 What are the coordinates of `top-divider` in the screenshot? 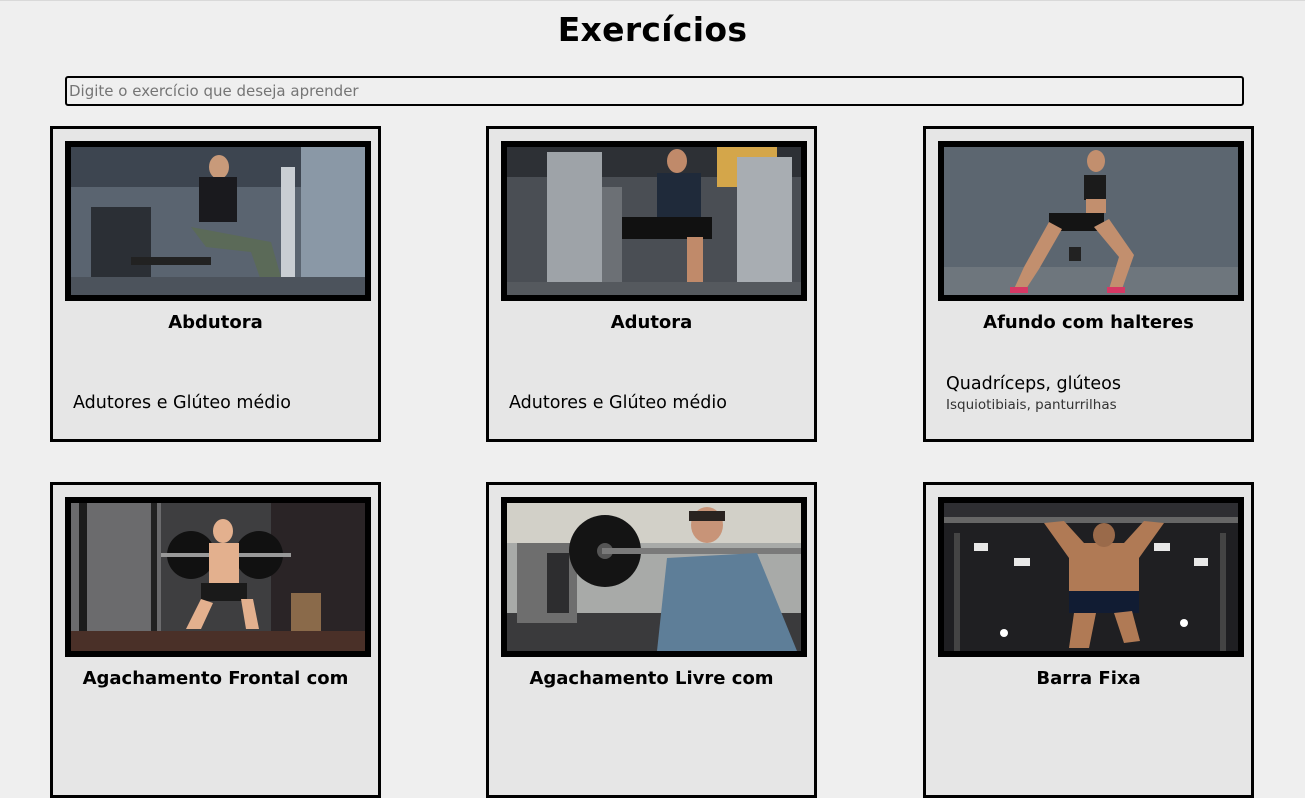 It's located at (652, 0).